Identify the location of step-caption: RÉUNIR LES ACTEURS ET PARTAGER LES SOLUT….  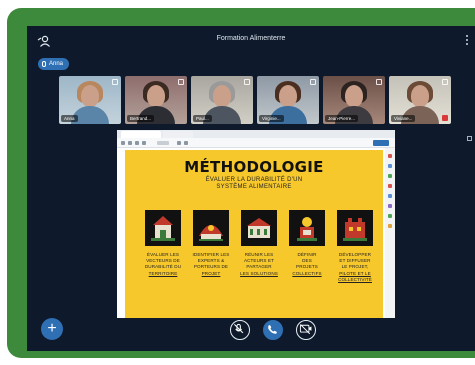
(259, 264).